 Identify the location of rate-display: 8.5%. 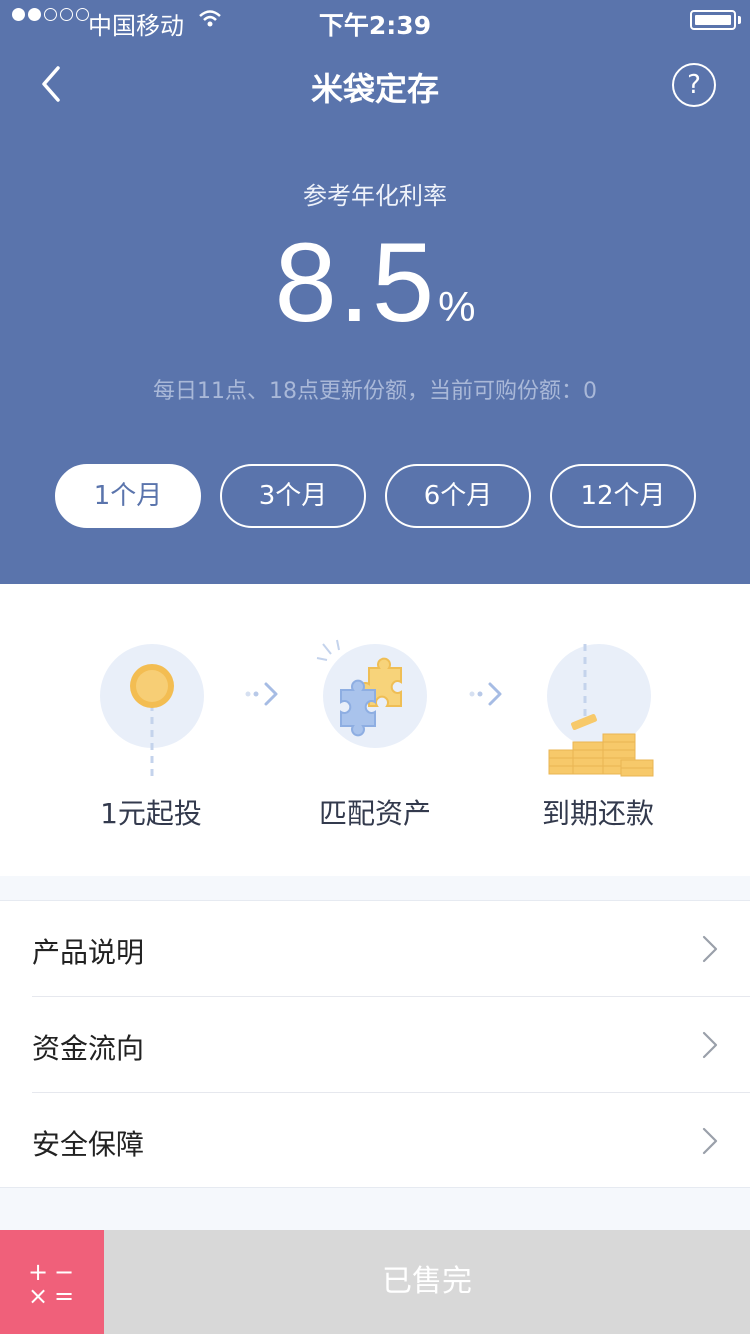
(375, 282).